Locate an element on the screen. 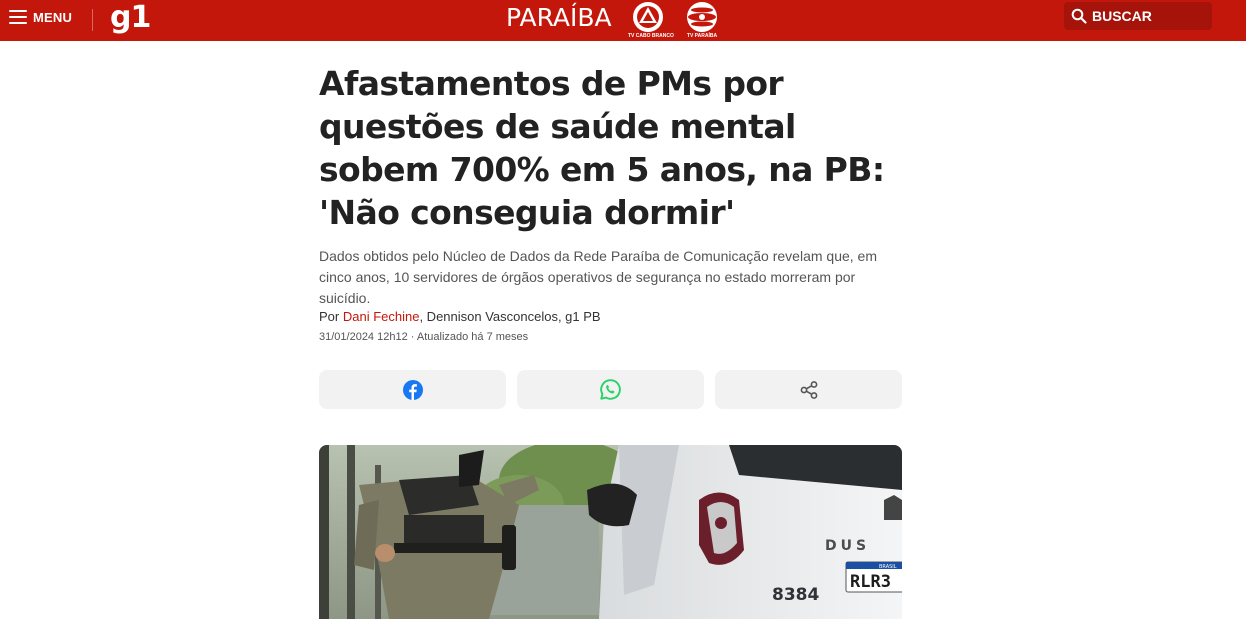 This screenshot has height=619, width=1246. whatsapp-icon is located at coordinates (610, 389).